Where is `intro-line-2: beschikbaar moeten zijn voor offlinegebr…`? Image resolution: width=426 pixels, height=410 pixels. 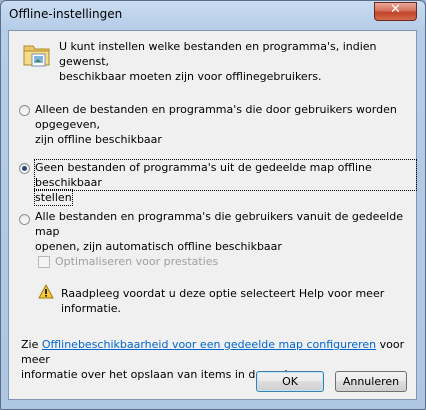 intro-line-2: beschikbaar moeten zijn voor offlinegebr… is located at coordinates (190, 76).